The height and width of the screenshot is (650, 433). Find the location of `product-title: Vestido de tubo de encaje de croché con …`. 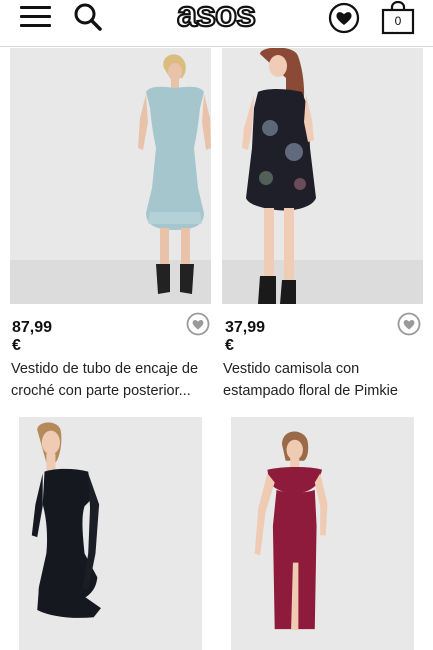

product-title: Vestido de tubo de encaje de croché con … is located at coordinates (111, 380).